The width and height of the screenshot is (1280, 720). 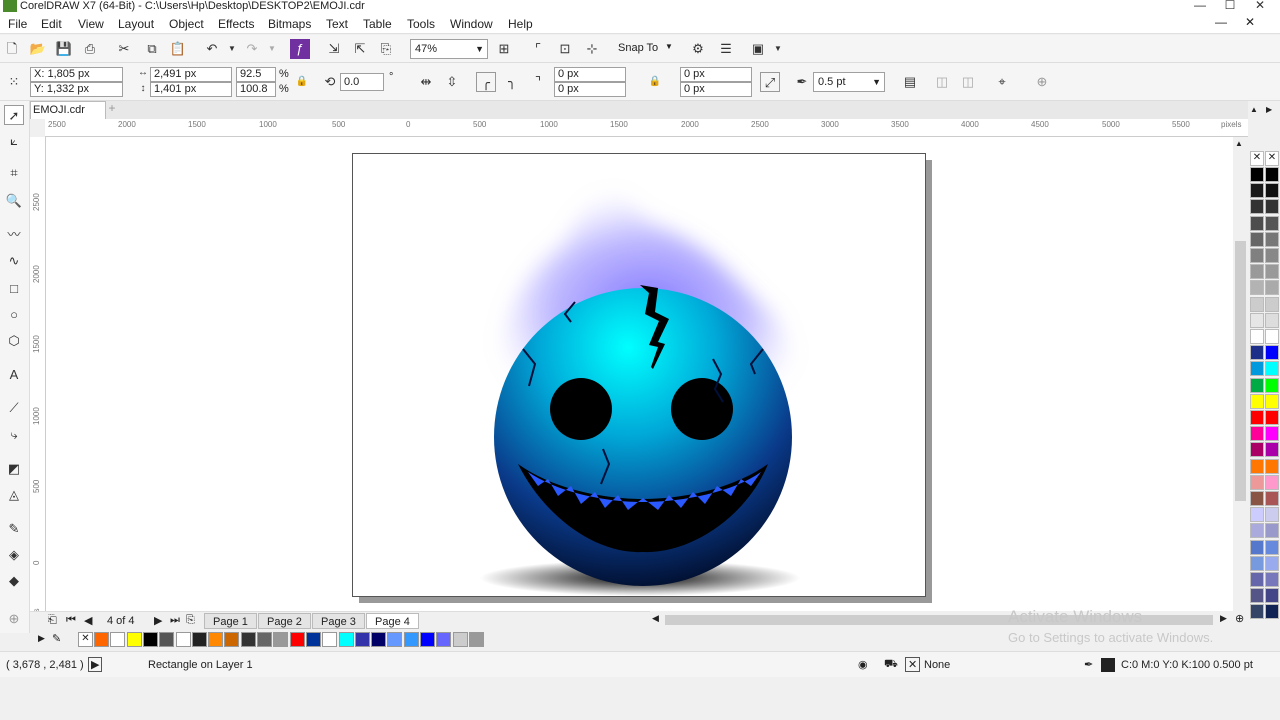 I want to click on rectangle-tool-icon: □, so click(x=14, y=289).